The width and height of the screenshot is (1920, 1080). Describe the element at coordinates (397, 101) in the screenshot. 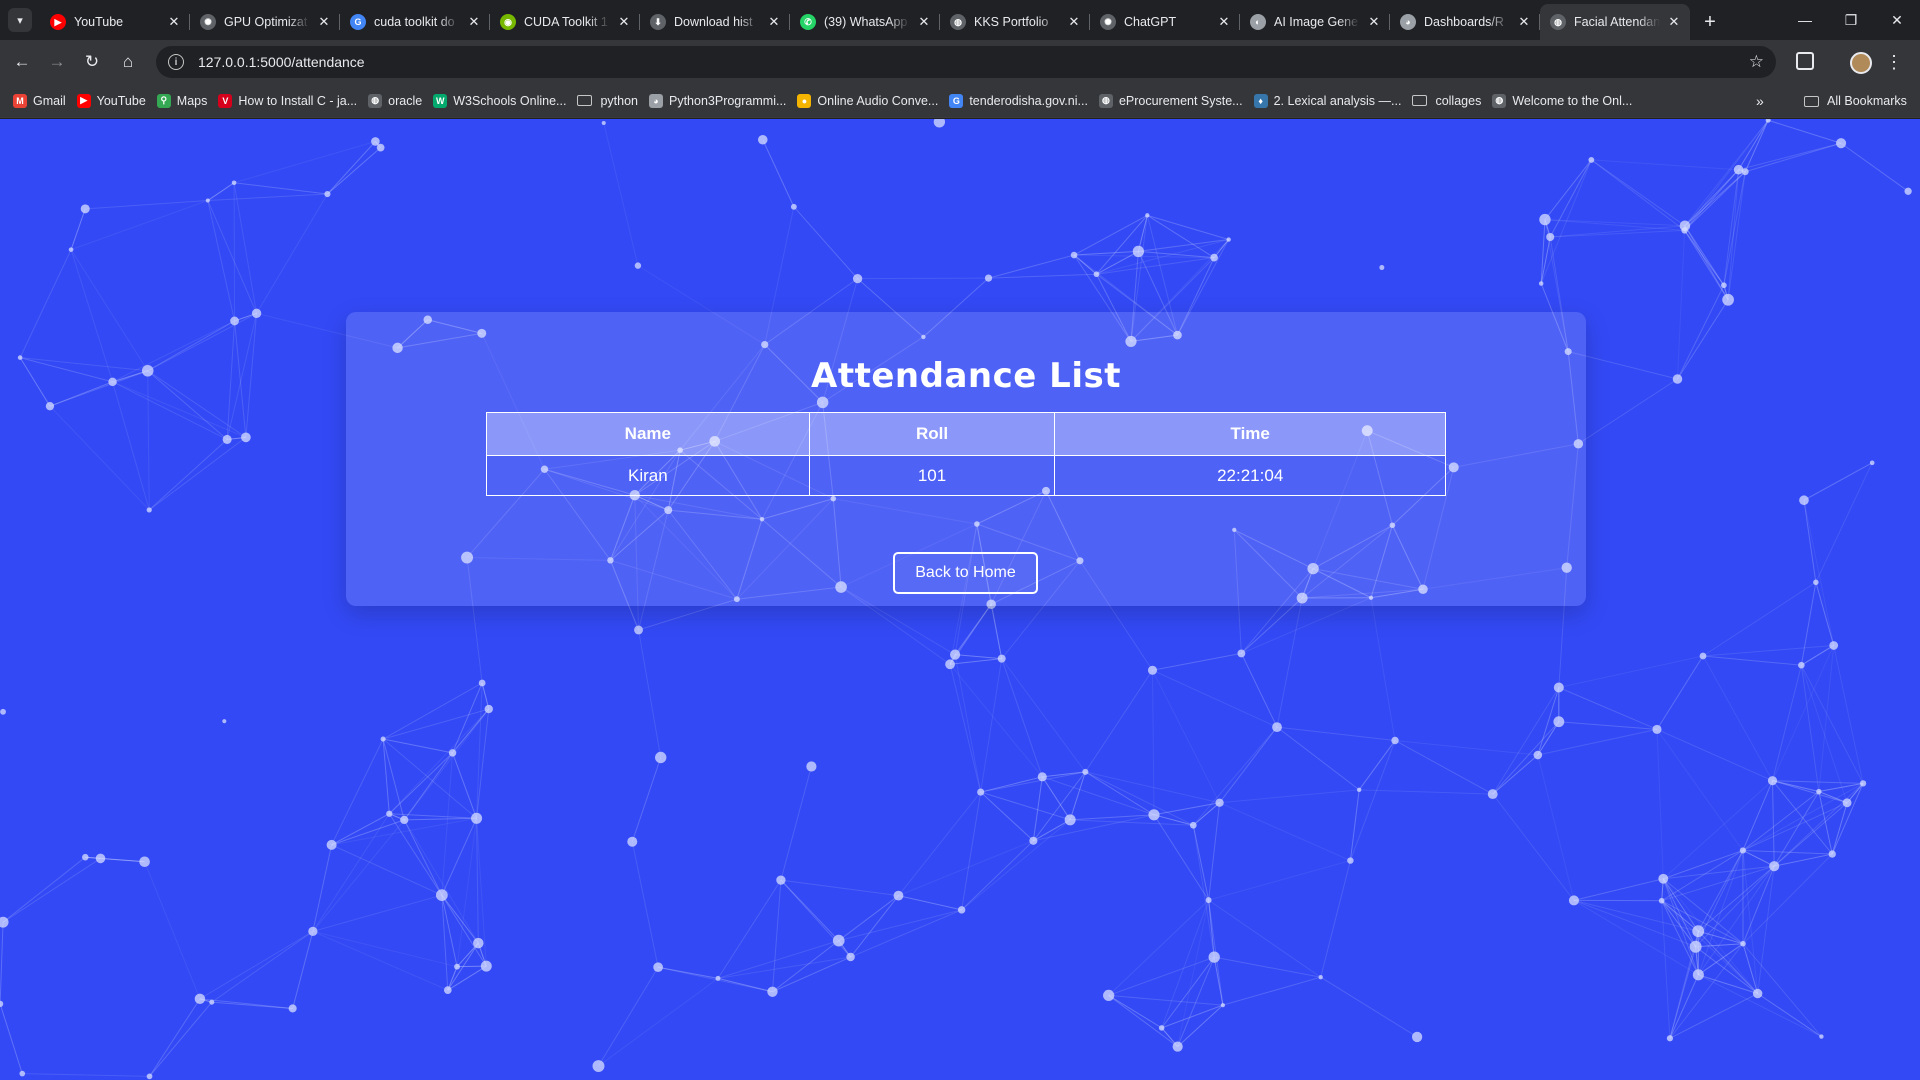

I see `bookmark-item: ◍ oracle` at that location.